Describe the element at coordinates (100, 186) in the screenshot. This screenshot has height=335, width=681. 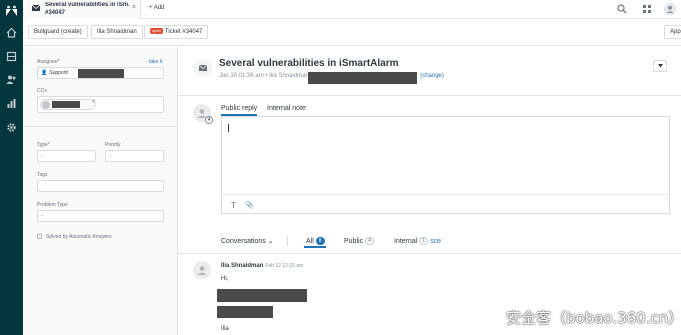
I see `tags-input` at that location.